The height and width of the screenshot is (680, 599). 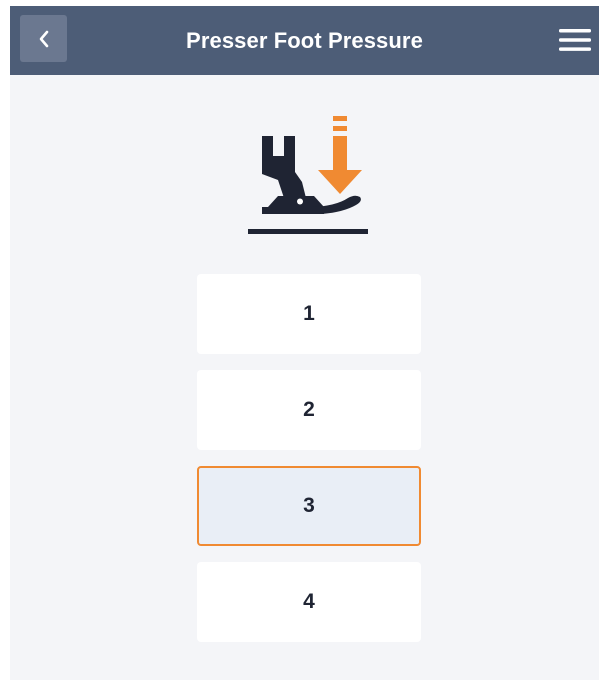 I want to click on page-title: Presser Foot Pressure, so click(x=304, y=40).